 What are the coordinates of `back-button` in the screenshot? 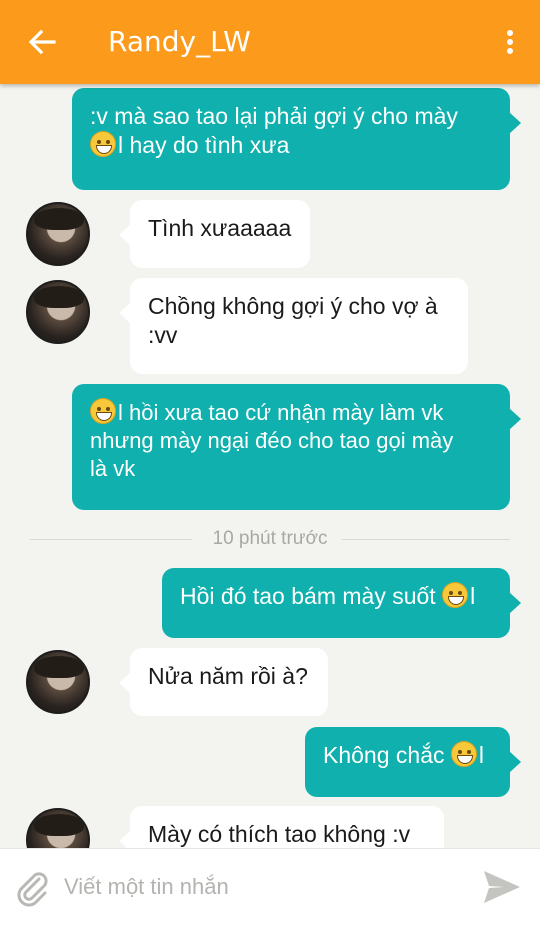 It's located at (42, 42).